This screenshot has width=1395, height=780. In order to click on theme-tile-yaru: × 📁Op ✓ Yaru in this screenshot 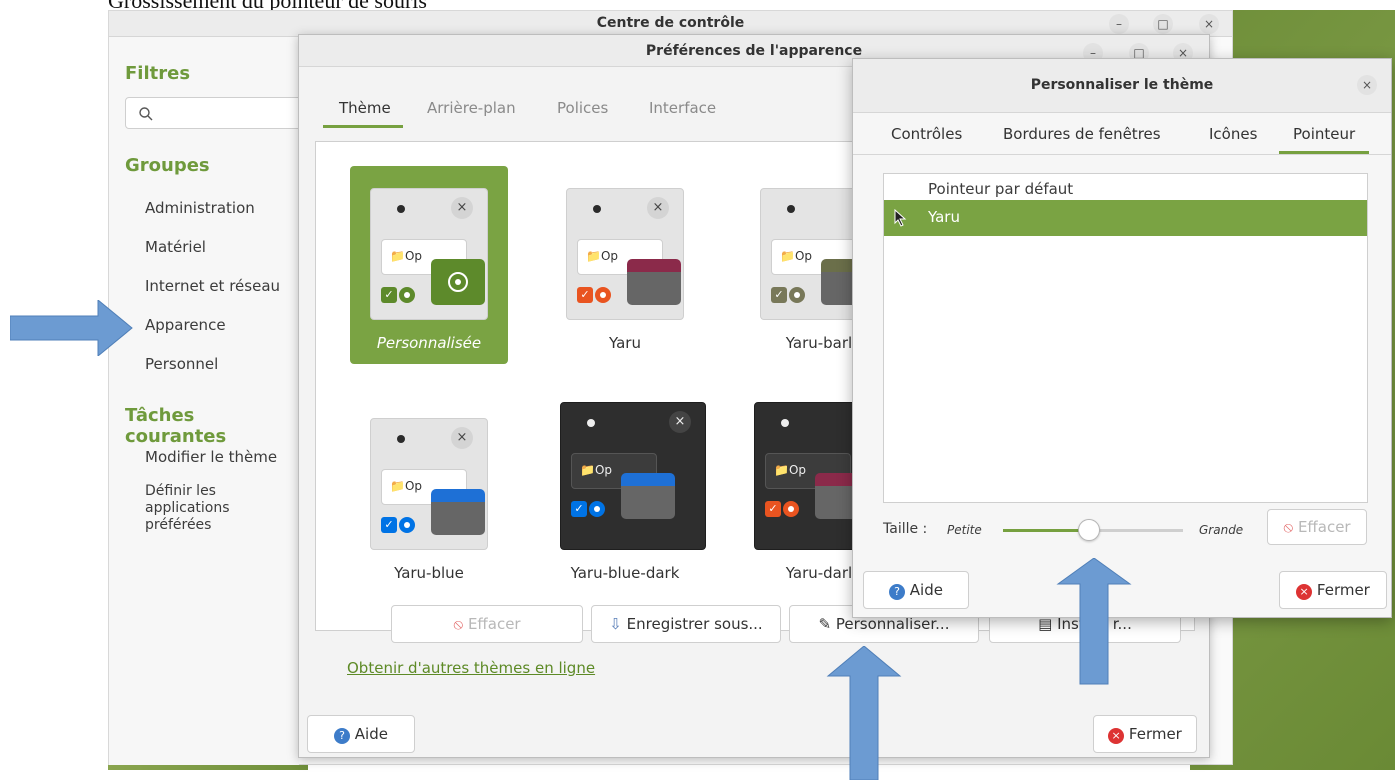, I will do `click(625, 265)`.